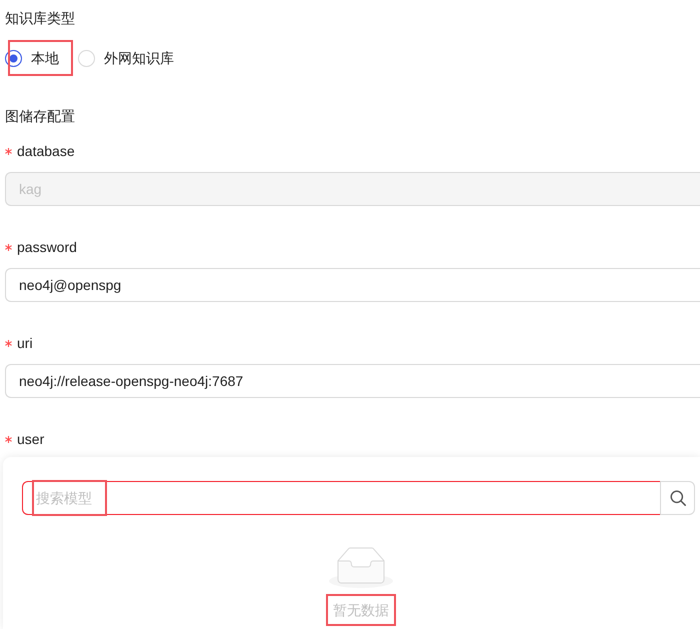  I want to click on field-label: user, so click(30, 439).